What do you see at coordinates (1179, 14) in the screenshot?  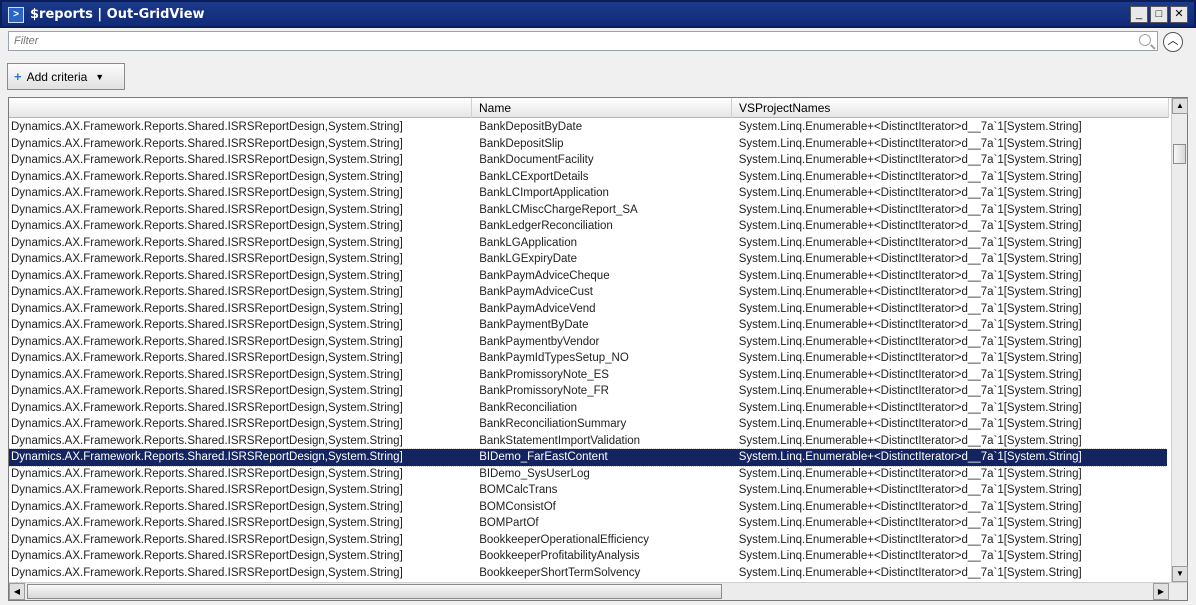 I see `close-button: ✕` at bounding box center [1179, 14].